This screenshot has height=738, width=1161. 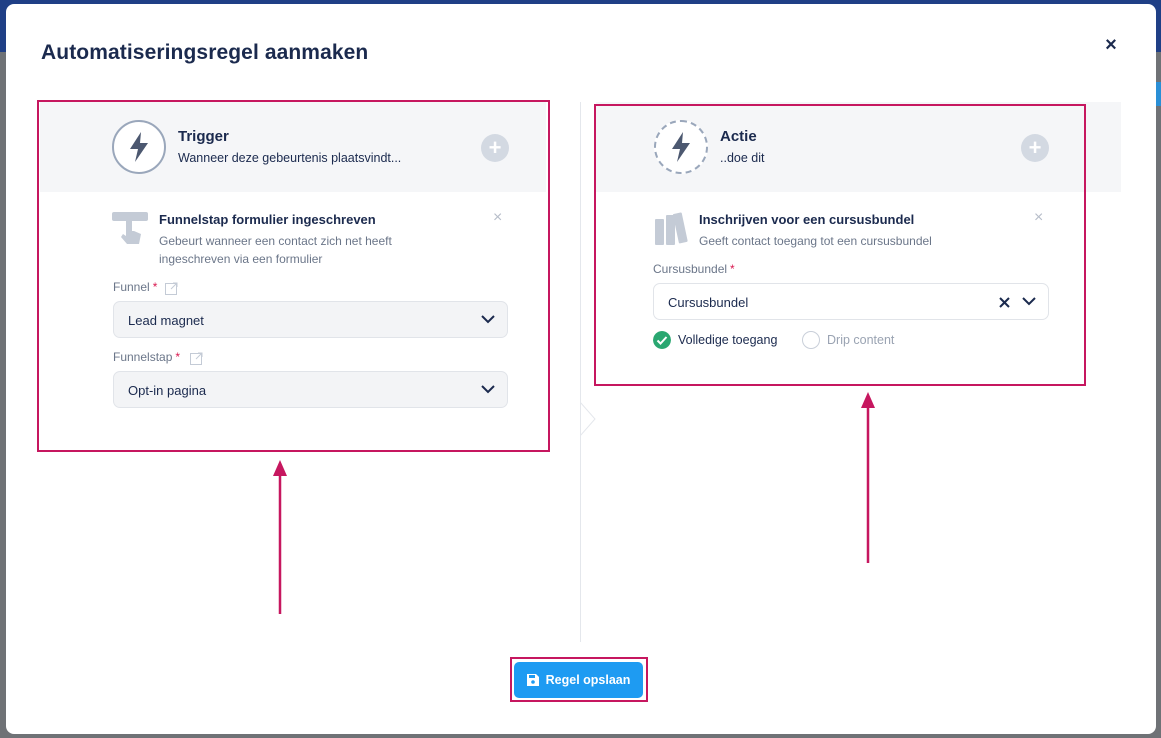 What do you see at coordinates (868, 477) in the screenshot?
I see `annotation-arrow-actie` at bounding box center [868, 477].